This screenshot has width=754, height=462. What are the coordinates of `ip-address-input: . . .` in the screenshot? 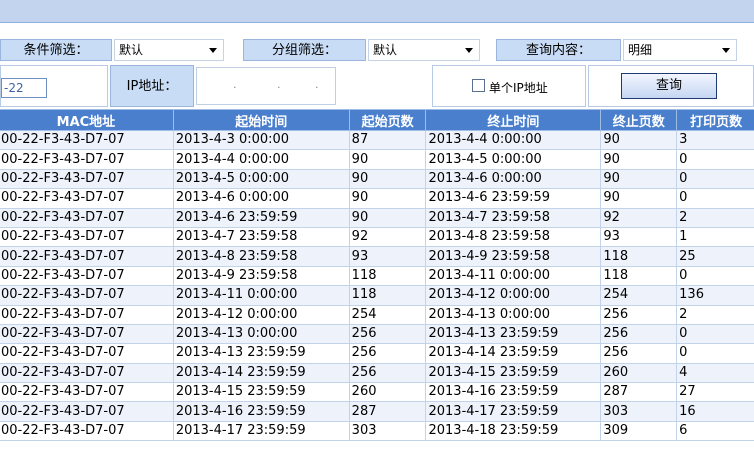 It's located at (266, 86).